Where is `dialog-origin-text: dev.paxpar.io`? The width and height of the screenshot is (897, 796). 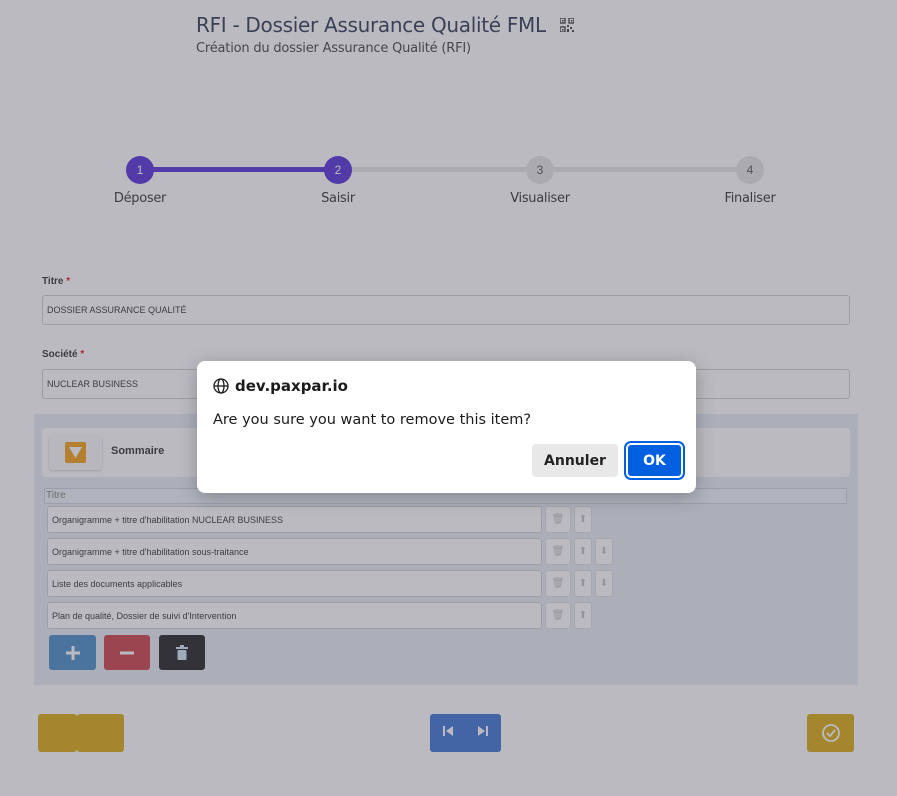
dialog-origin-text: dev.paxpar.io is located at coordinates (291, 386).